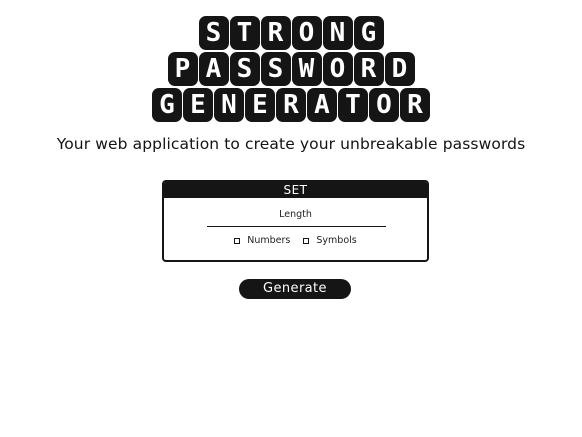  What do you see at coordinates (237, 240) in the screenshot?
I see `numbers-checkbox` at bounding box center [237, 240].